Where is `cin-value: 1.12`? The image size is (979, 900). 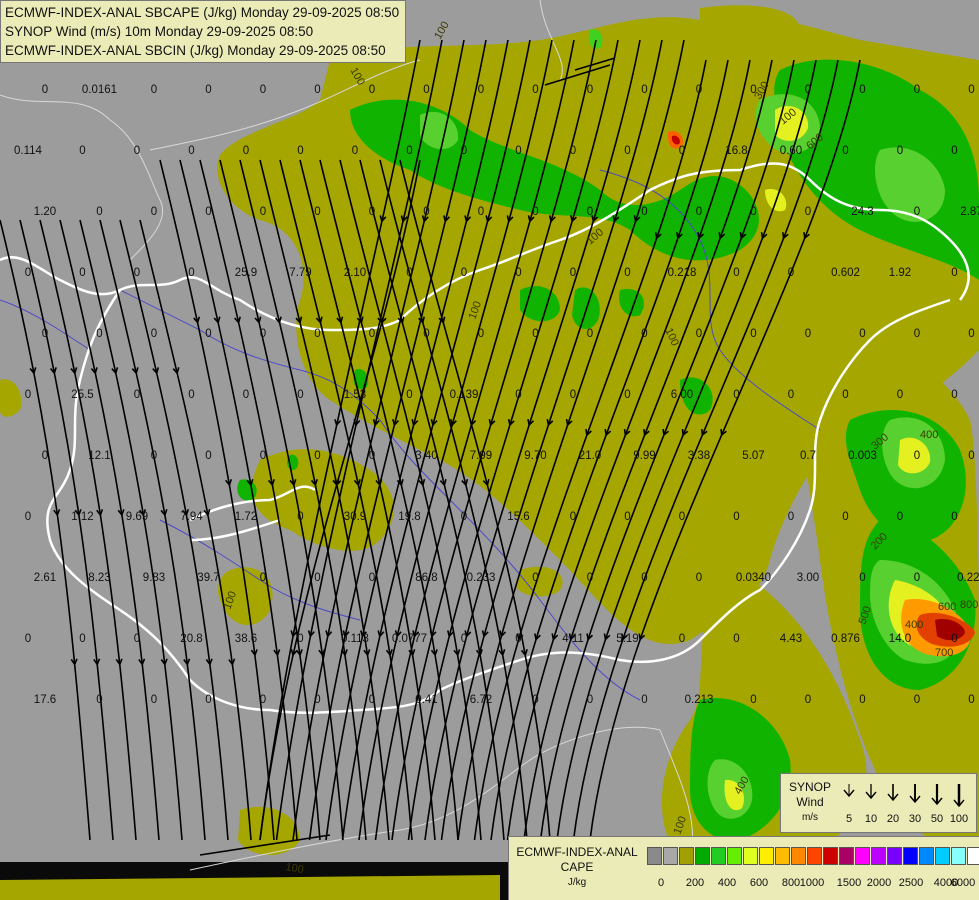 cin-value: 1.12 is located at coordinates (82, 517).